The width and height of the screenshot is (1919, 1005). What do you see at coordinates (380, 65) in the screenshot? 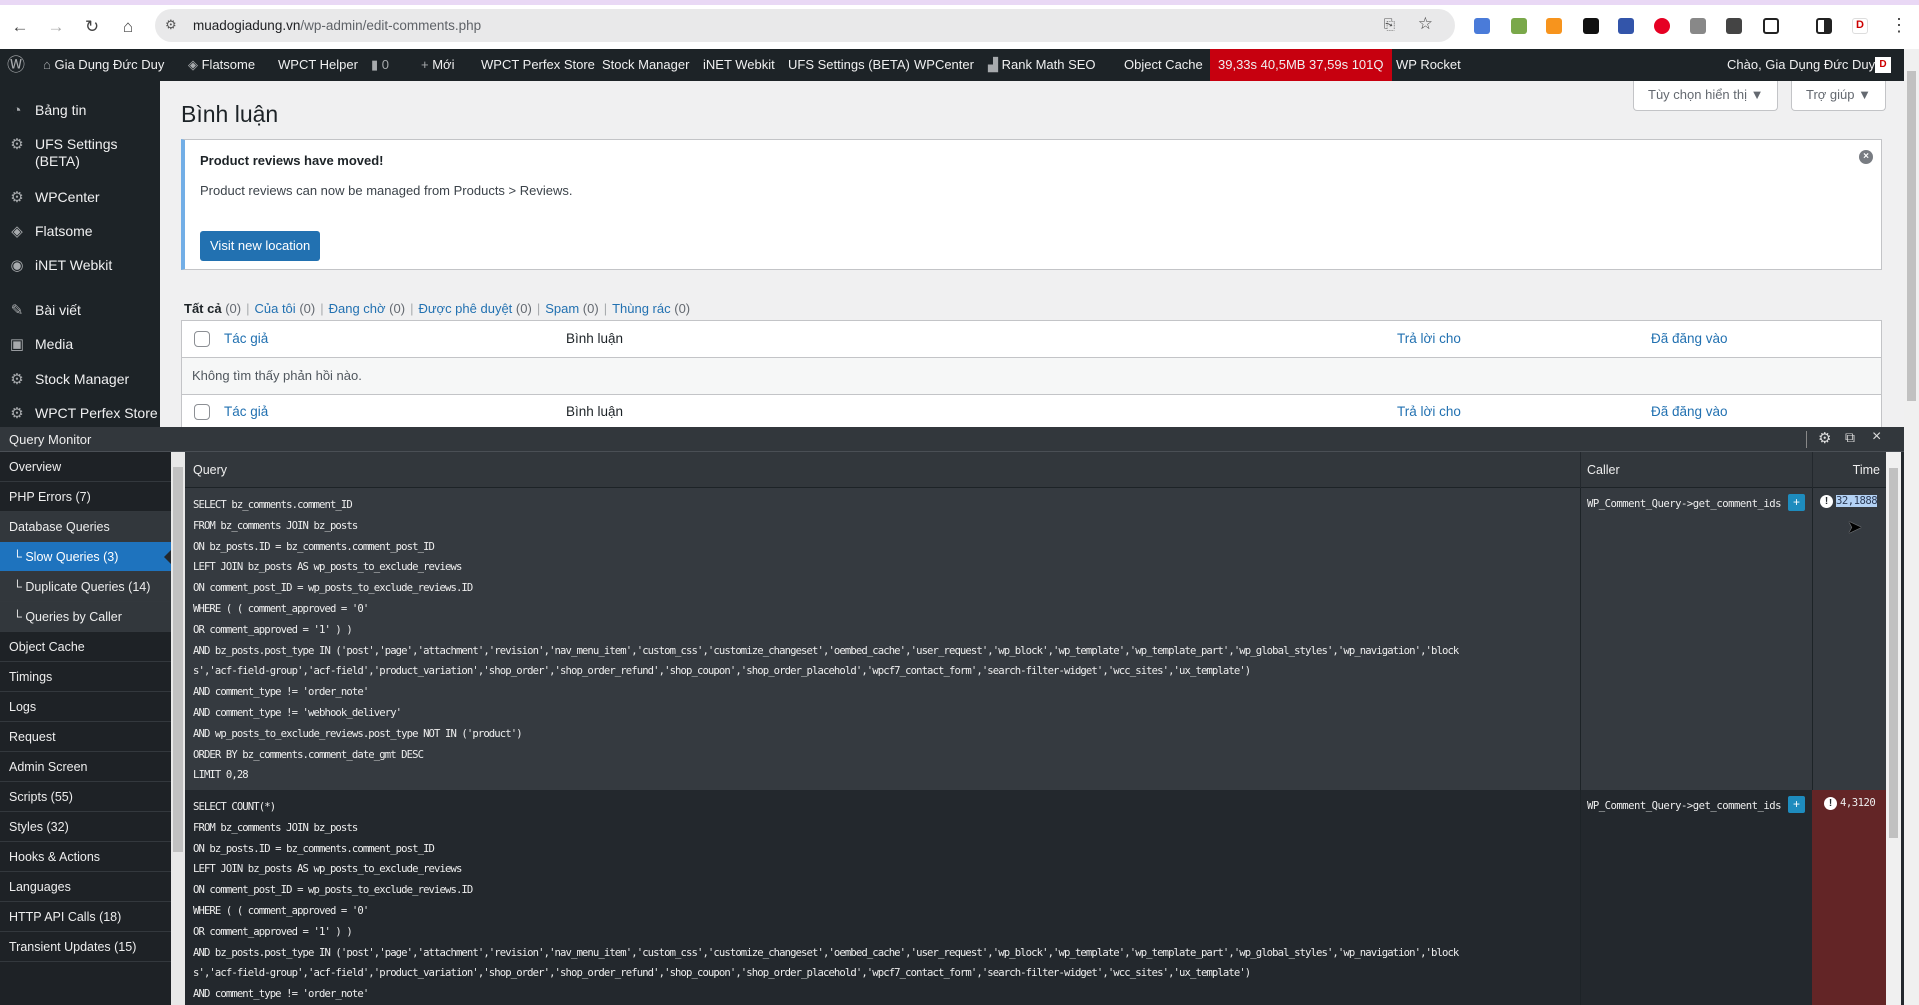
I see `adminbar-comments: ▮ 0` at bounding box center [380, 65].